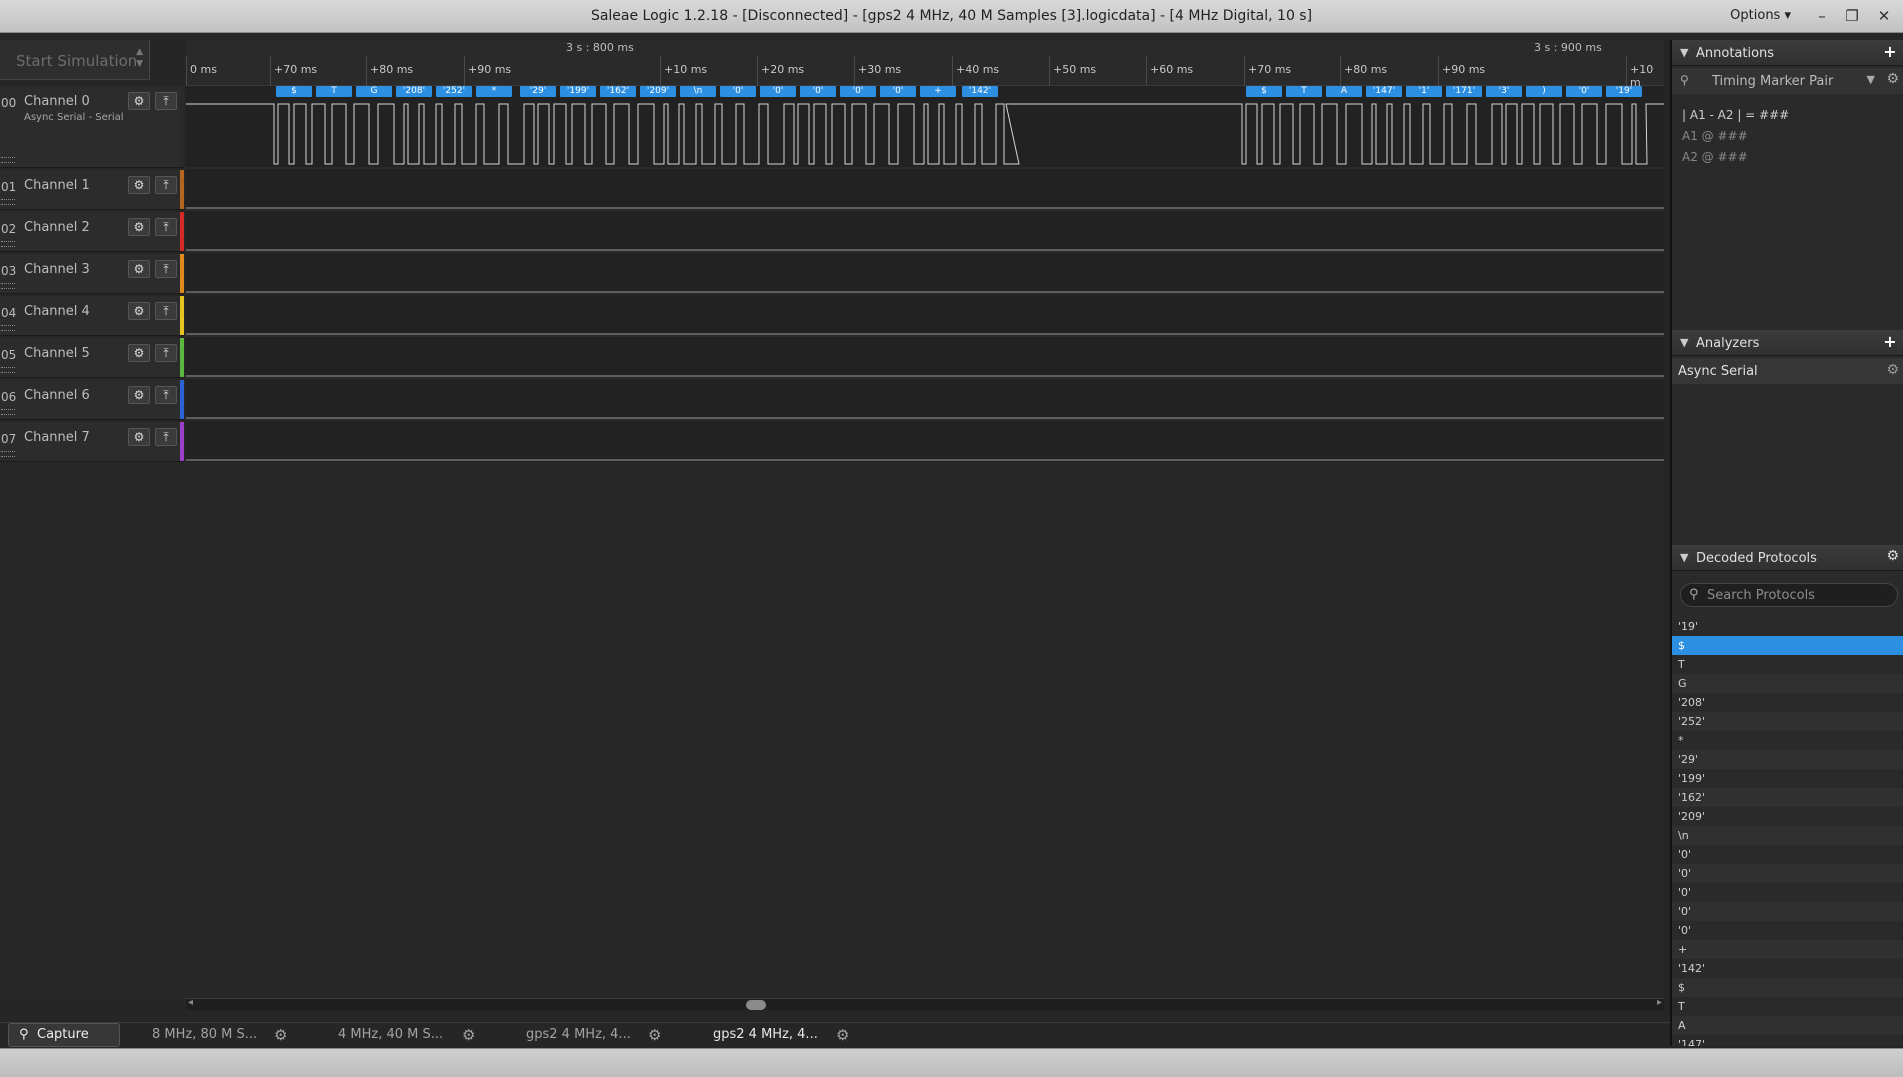  What do you see at coordinates (1787, 816) in the screenshot?
I see `decoded-row: '209'` at bounding box center [1787, 816].